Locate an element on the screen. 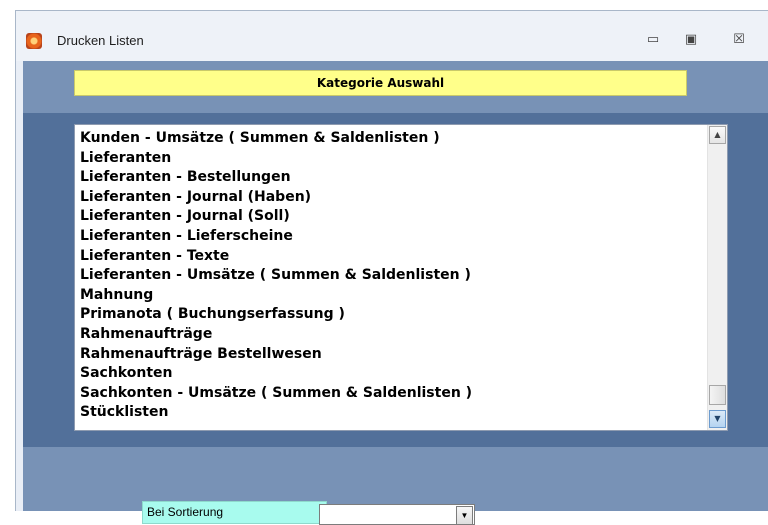  vertical-scrollbar: ▲ ▼ is located at coordinates (717, 277).